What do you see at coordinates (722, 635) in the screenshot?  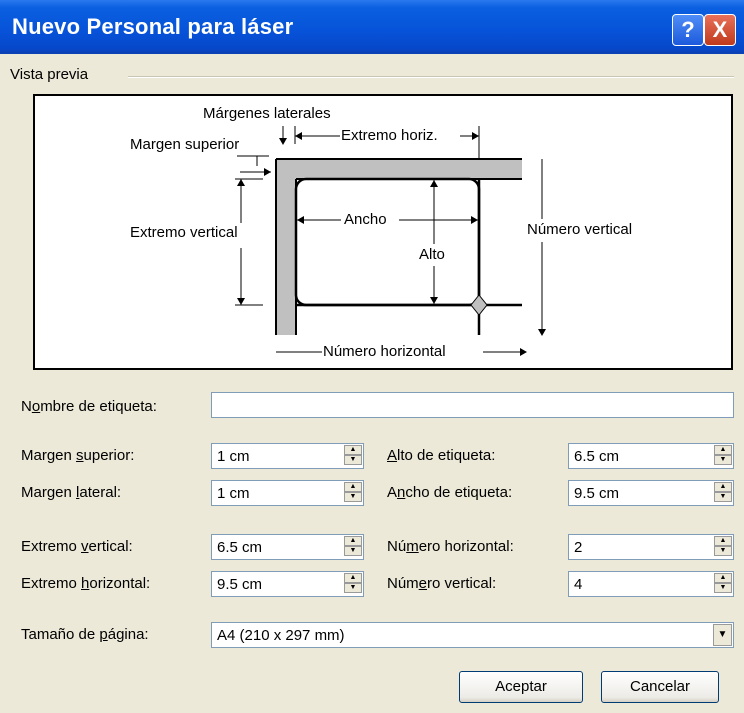 I see `chevron-down-icon: ▼` at bounding box center [722, 635].